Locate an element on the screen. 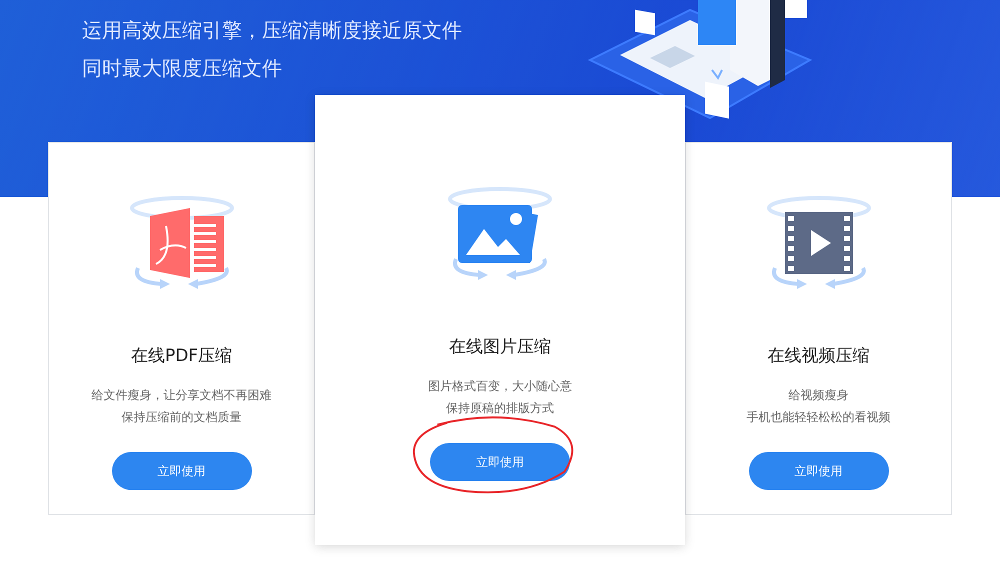  banner-text: 运用高效压缩引擎，压缩清晰度接近原文件 is located at coordinates (272, 30).